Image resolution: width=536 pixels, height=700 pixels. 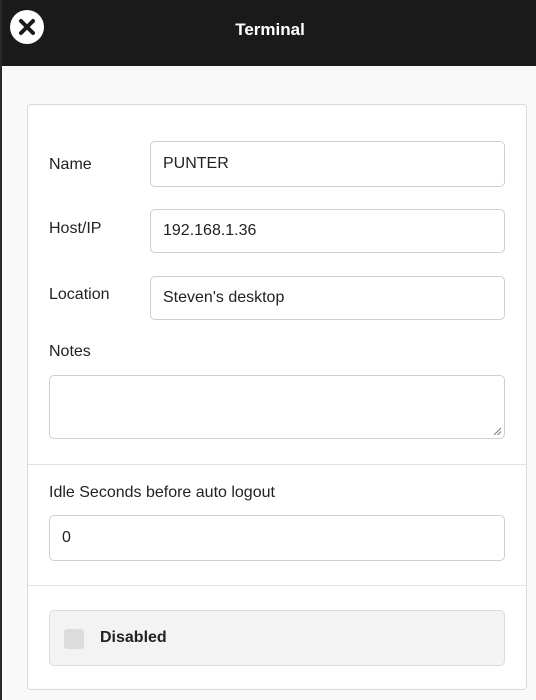 I want to click on disabled-toggle: Disabled, so click(x=277, y=638).